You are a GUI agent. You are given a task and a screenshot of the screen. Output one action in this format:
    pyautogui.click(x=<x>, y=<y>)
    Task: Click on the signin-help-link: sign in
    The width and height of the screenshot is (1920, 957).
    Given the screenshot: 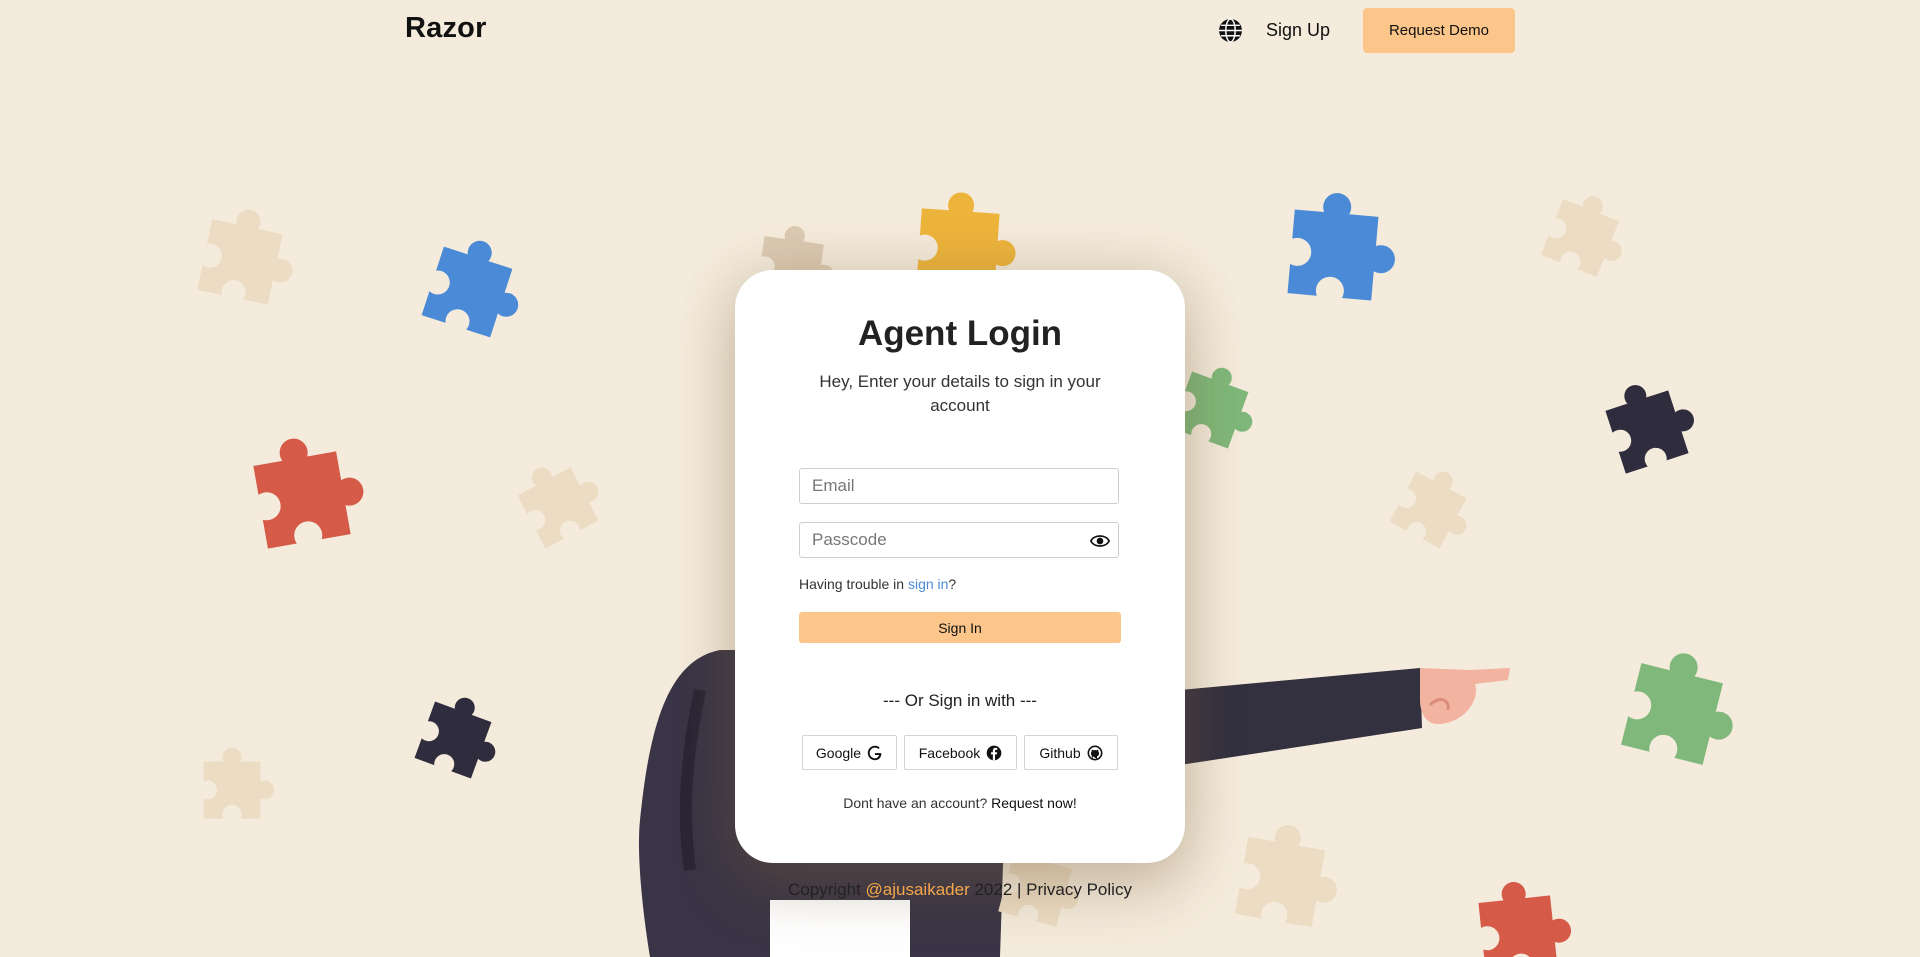 What is the action you would take?
    pyautogui.click(x=928, y=584)
    